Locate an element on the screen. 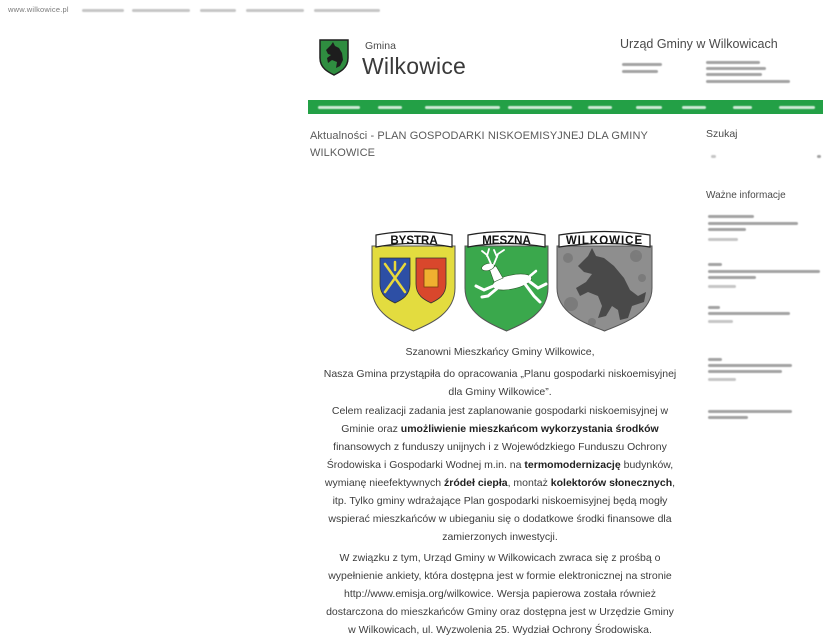 The width and height of the screenshot is (823, 641). bystra-label: BYSTRA is located at coordinates (413, 241).